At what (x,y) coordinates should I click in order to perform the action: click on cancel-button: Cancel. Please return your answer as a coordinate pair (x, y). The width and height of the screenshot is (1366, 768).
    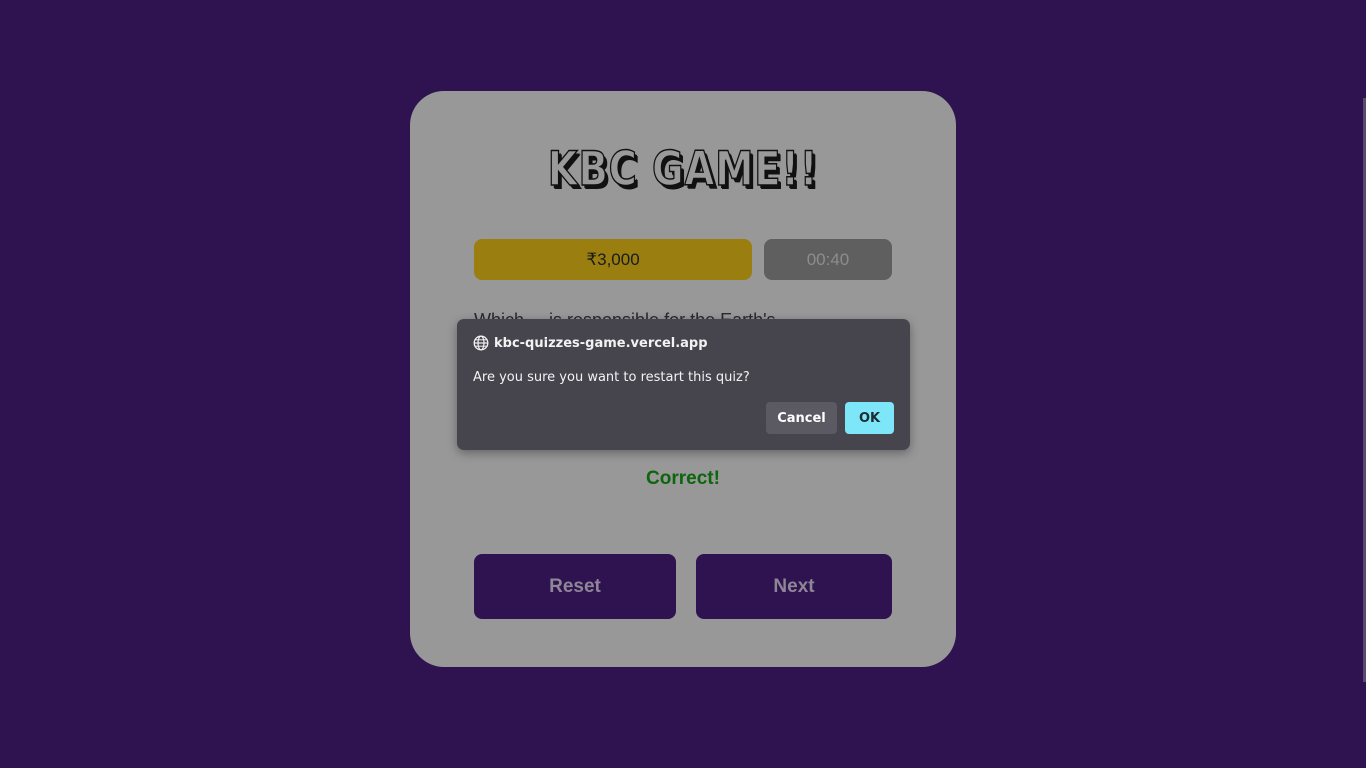
    Looking at the image, I should click on (801, 418).